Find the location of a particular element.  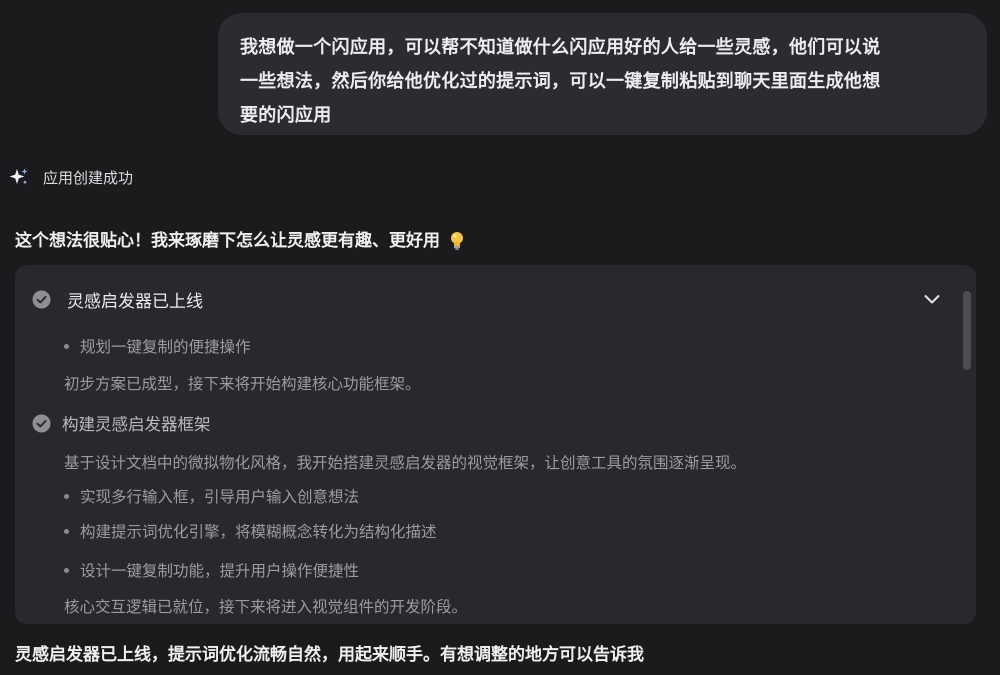

list-item-text: 构建提示词优化引擎，将模糊概念转化为结构化描述 is located at coordinates (258, 532).